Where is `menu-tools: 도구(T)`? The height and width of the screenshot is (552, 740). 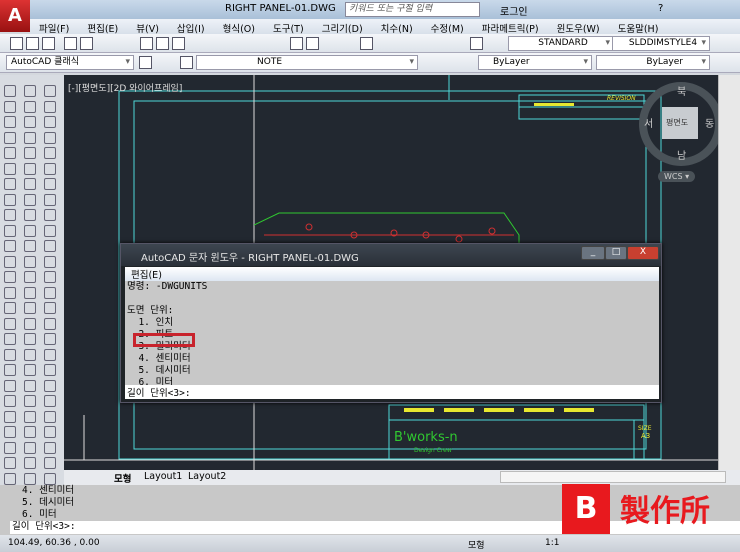
menu-tools: 도구(T) is located at coordinates (288, 27).